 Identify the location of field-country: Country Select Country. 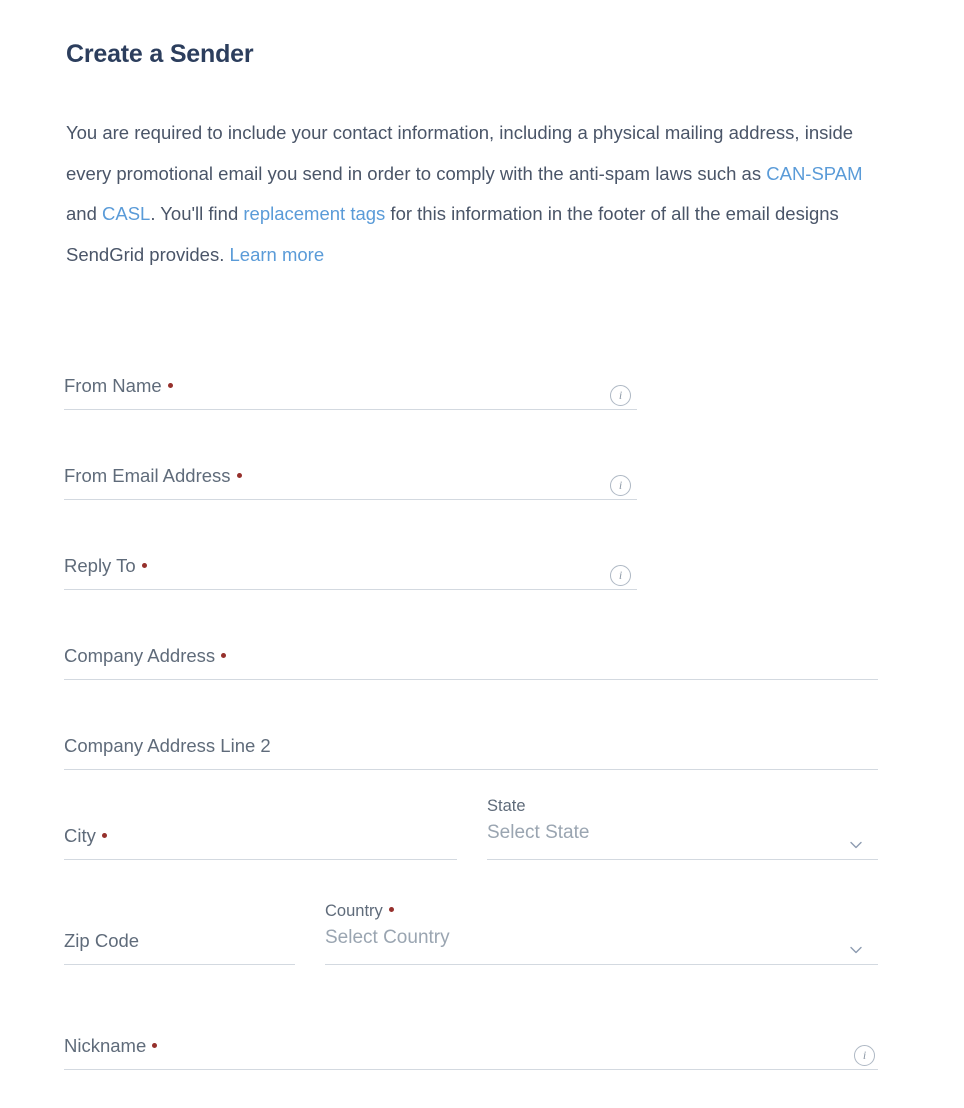
(601, 933).